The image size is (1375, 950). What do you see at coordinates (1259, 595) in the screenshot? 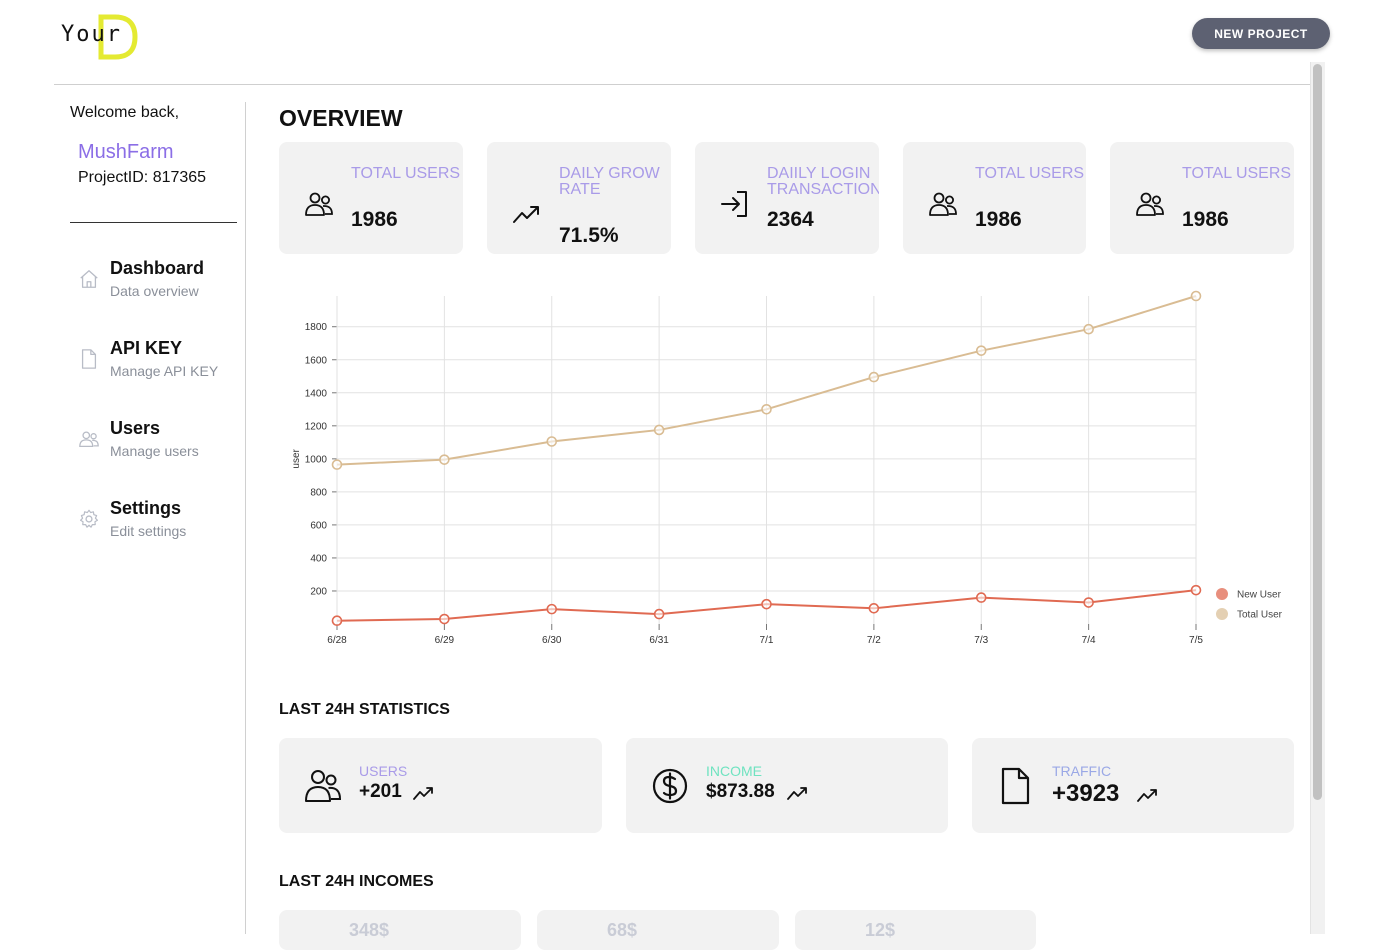
I see `legend-label: New User` at bounding box center [1259, 595].